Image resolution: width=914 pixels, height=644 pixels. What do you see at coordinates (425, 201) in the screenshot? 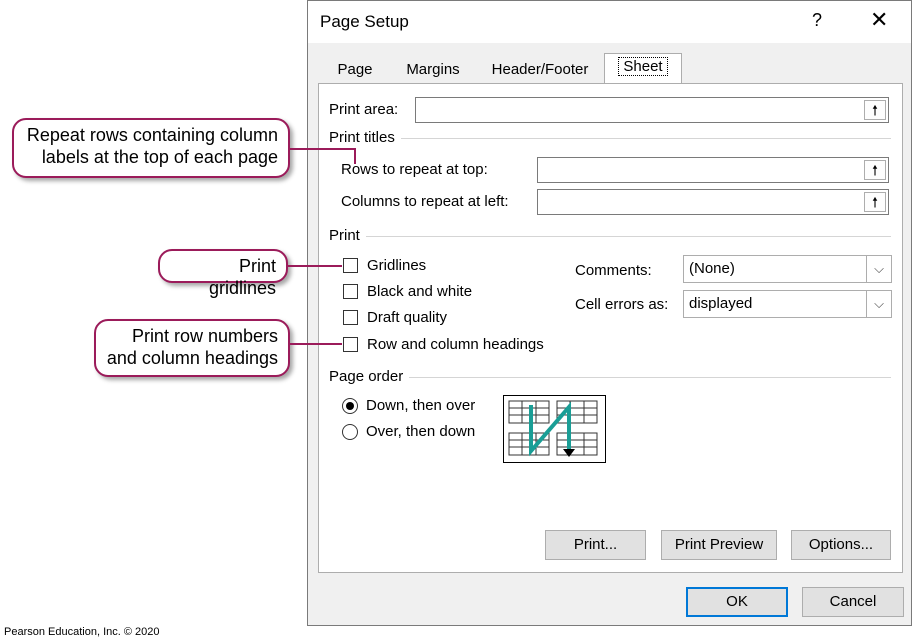
I see `cols-repeat-label: Columns to repeat at left:` at bounding box center [425, 201].